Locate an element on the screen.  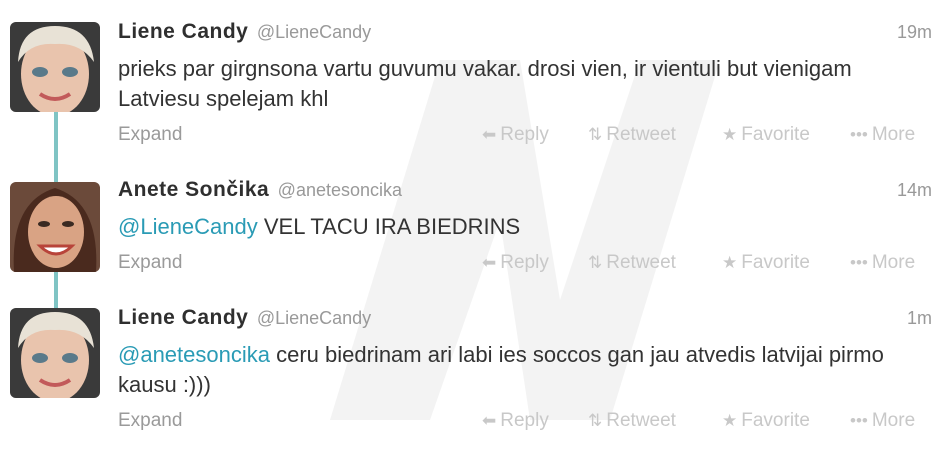
mention-link: @LieneCandy is located at coordinates (188, 226).